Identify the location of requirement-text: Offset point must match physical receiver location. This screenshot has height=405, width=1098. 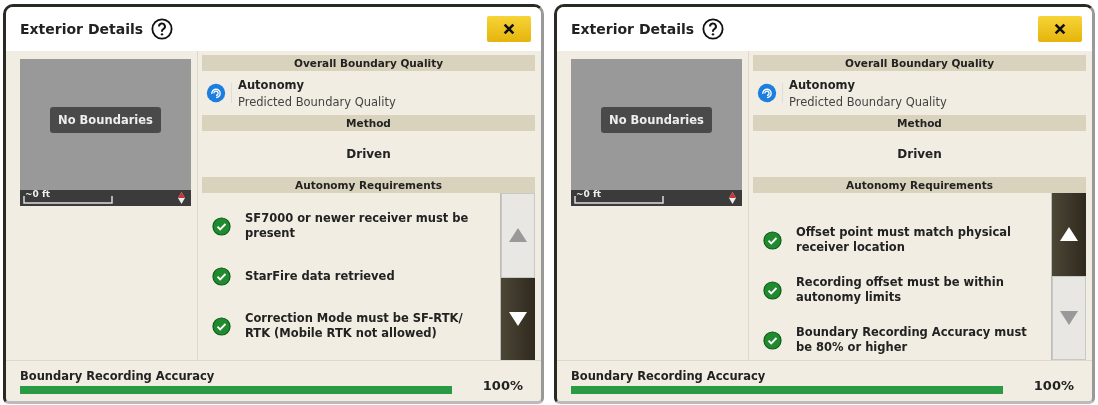
(904, 240).